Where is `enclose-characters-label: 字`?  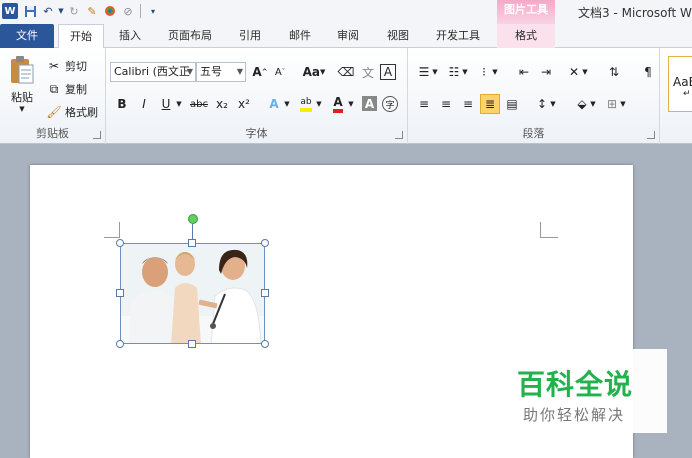
enclose-characters-label: 字 is located at coordinates (390, 105).